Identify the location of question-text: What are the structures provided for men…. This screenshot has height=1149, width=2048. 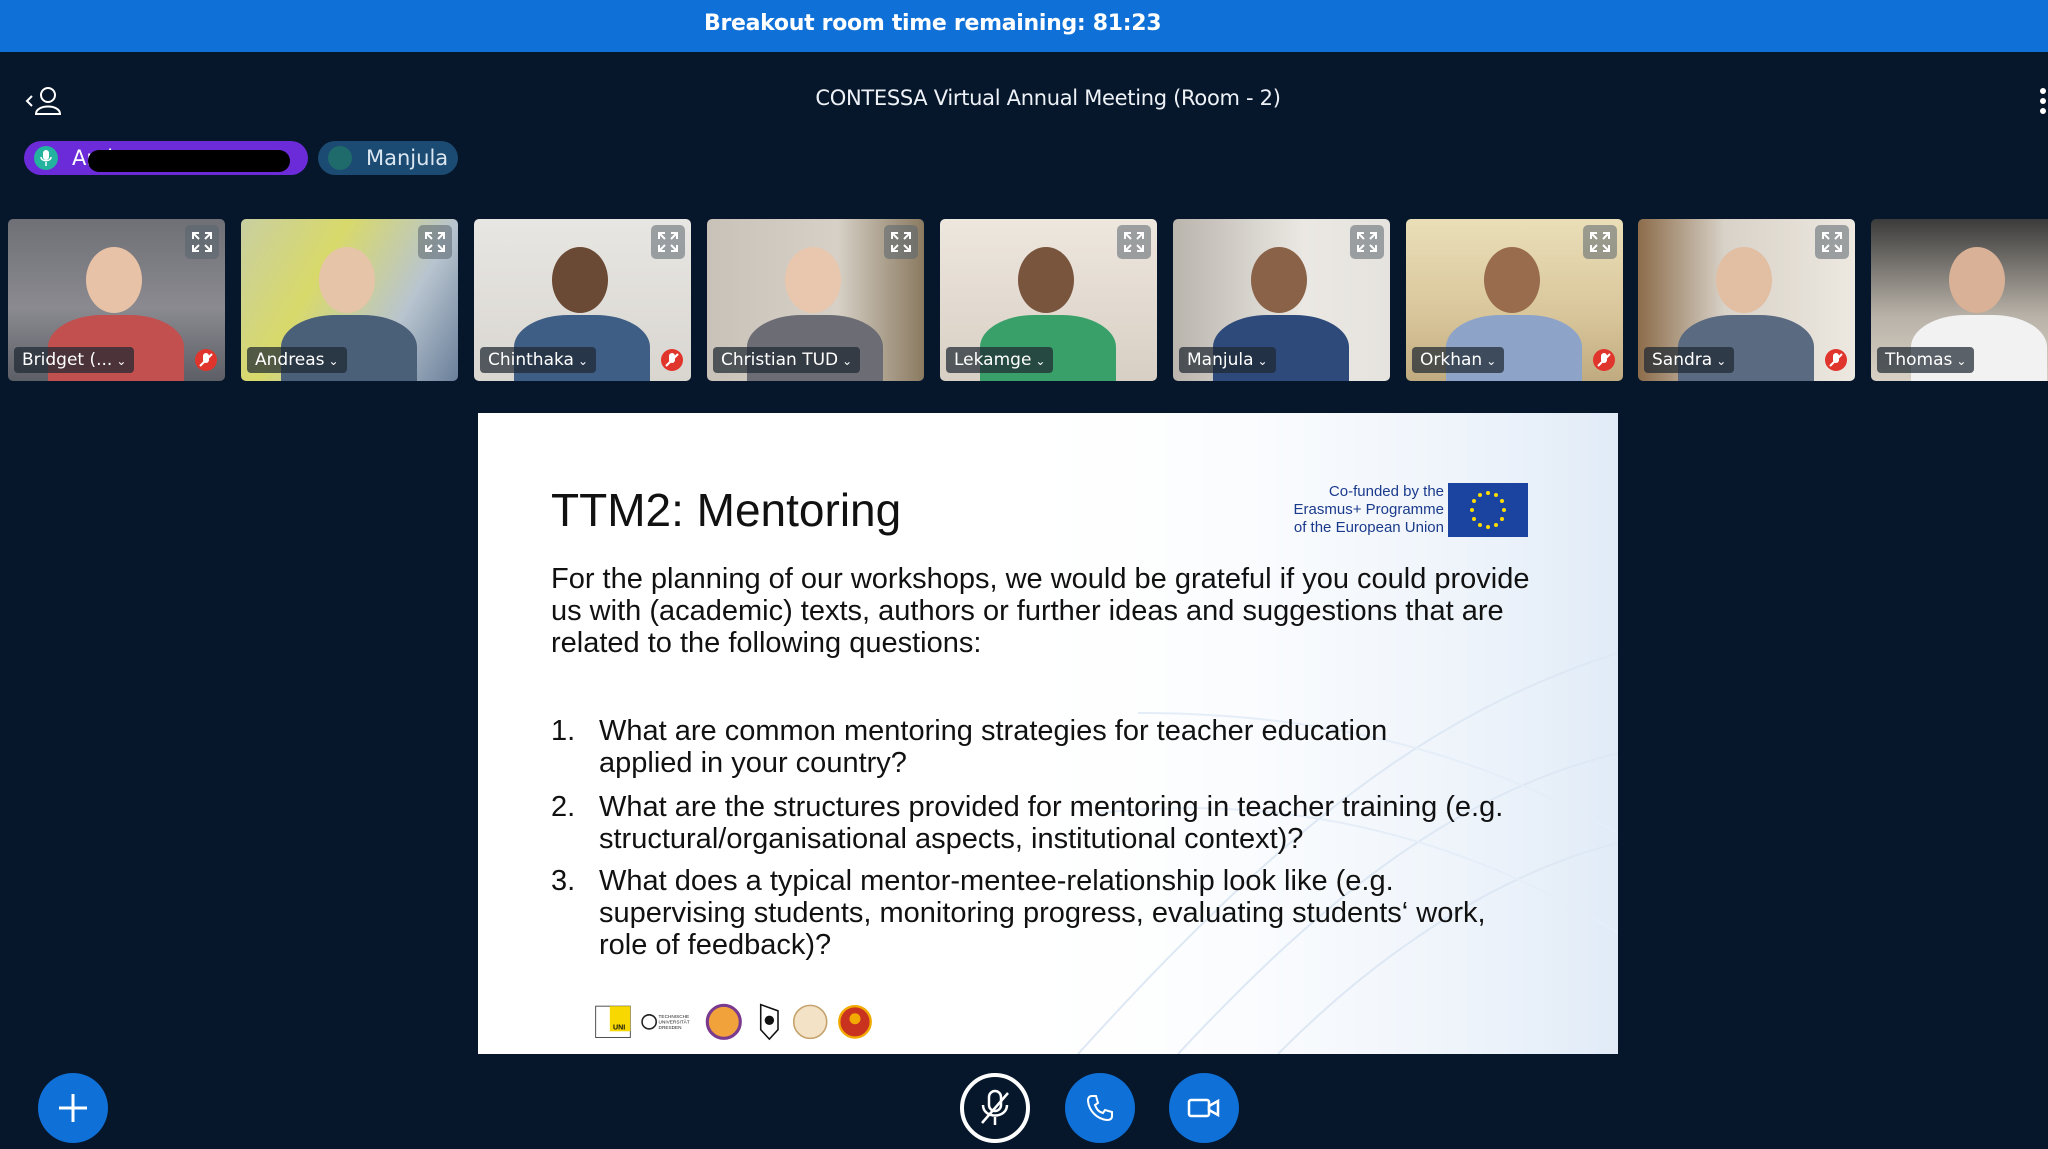
(1051, 823).